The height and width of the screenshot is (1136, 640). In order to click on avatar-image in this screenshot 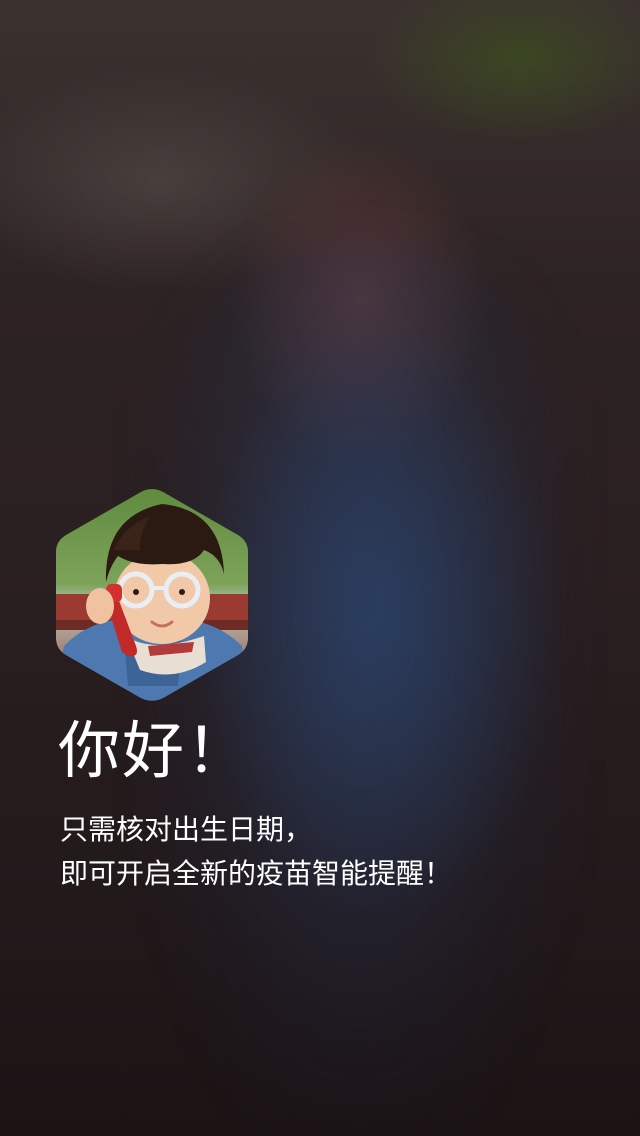, I will do `click(152, 595)`.